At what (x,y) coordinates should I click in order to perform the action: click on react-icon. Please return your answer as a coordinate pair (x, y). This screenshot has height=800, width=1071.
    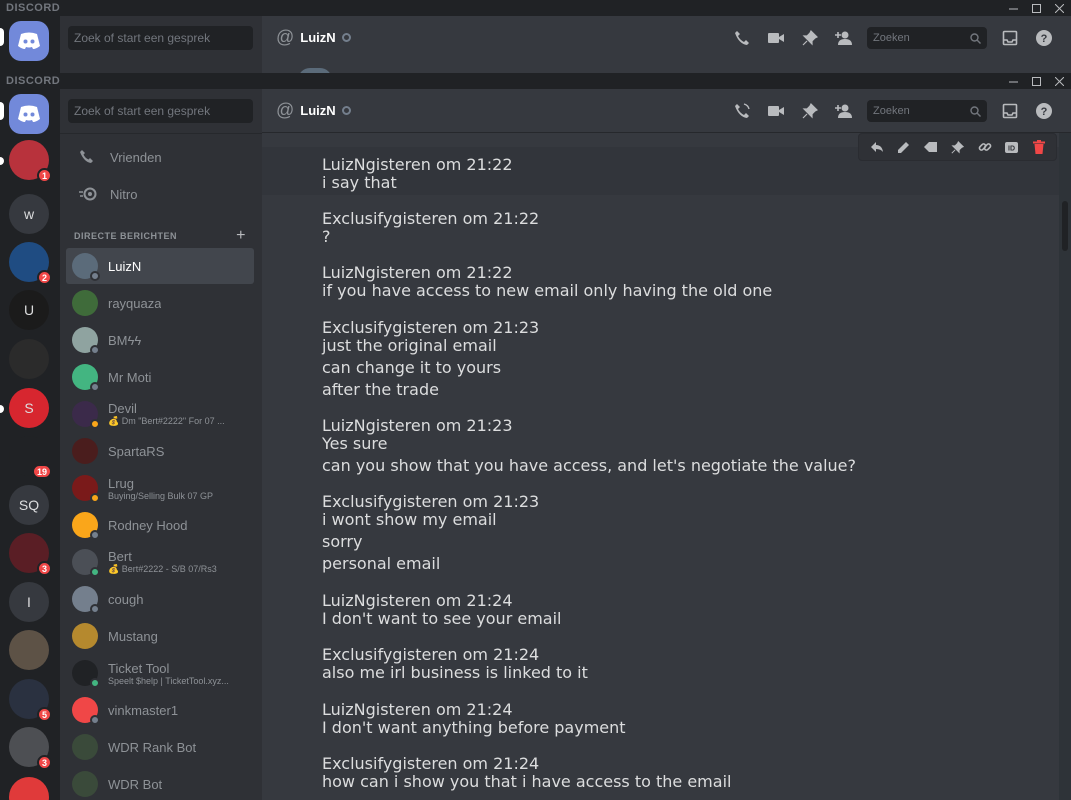
    Looking at the image, I should click on (930, 147).